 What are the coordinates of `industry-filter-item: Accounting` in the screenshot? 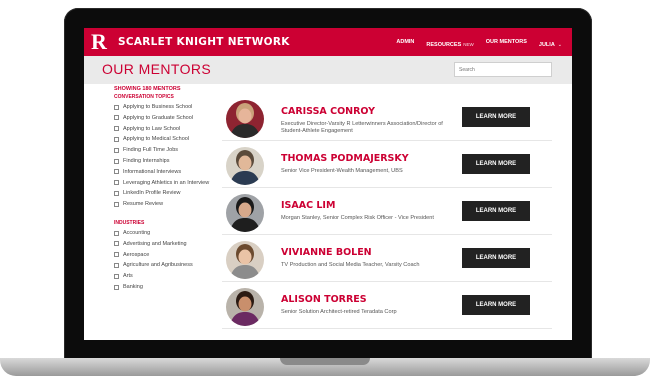 It's located at (163, 233).